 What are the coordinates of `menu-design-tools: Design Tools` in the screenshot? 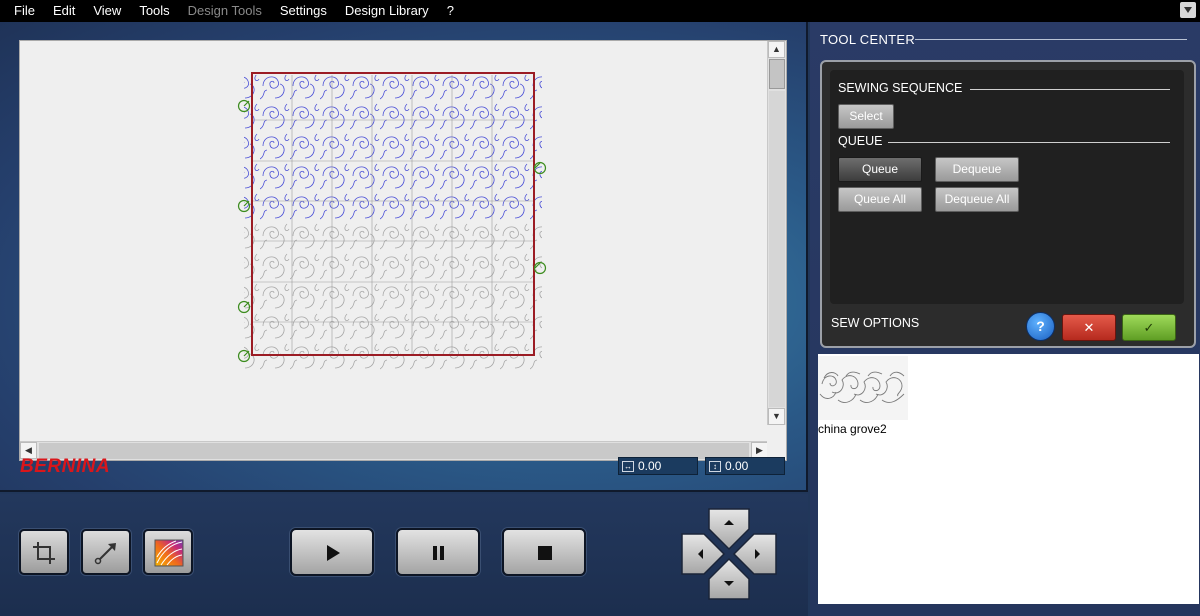 It's located at (224, 10).